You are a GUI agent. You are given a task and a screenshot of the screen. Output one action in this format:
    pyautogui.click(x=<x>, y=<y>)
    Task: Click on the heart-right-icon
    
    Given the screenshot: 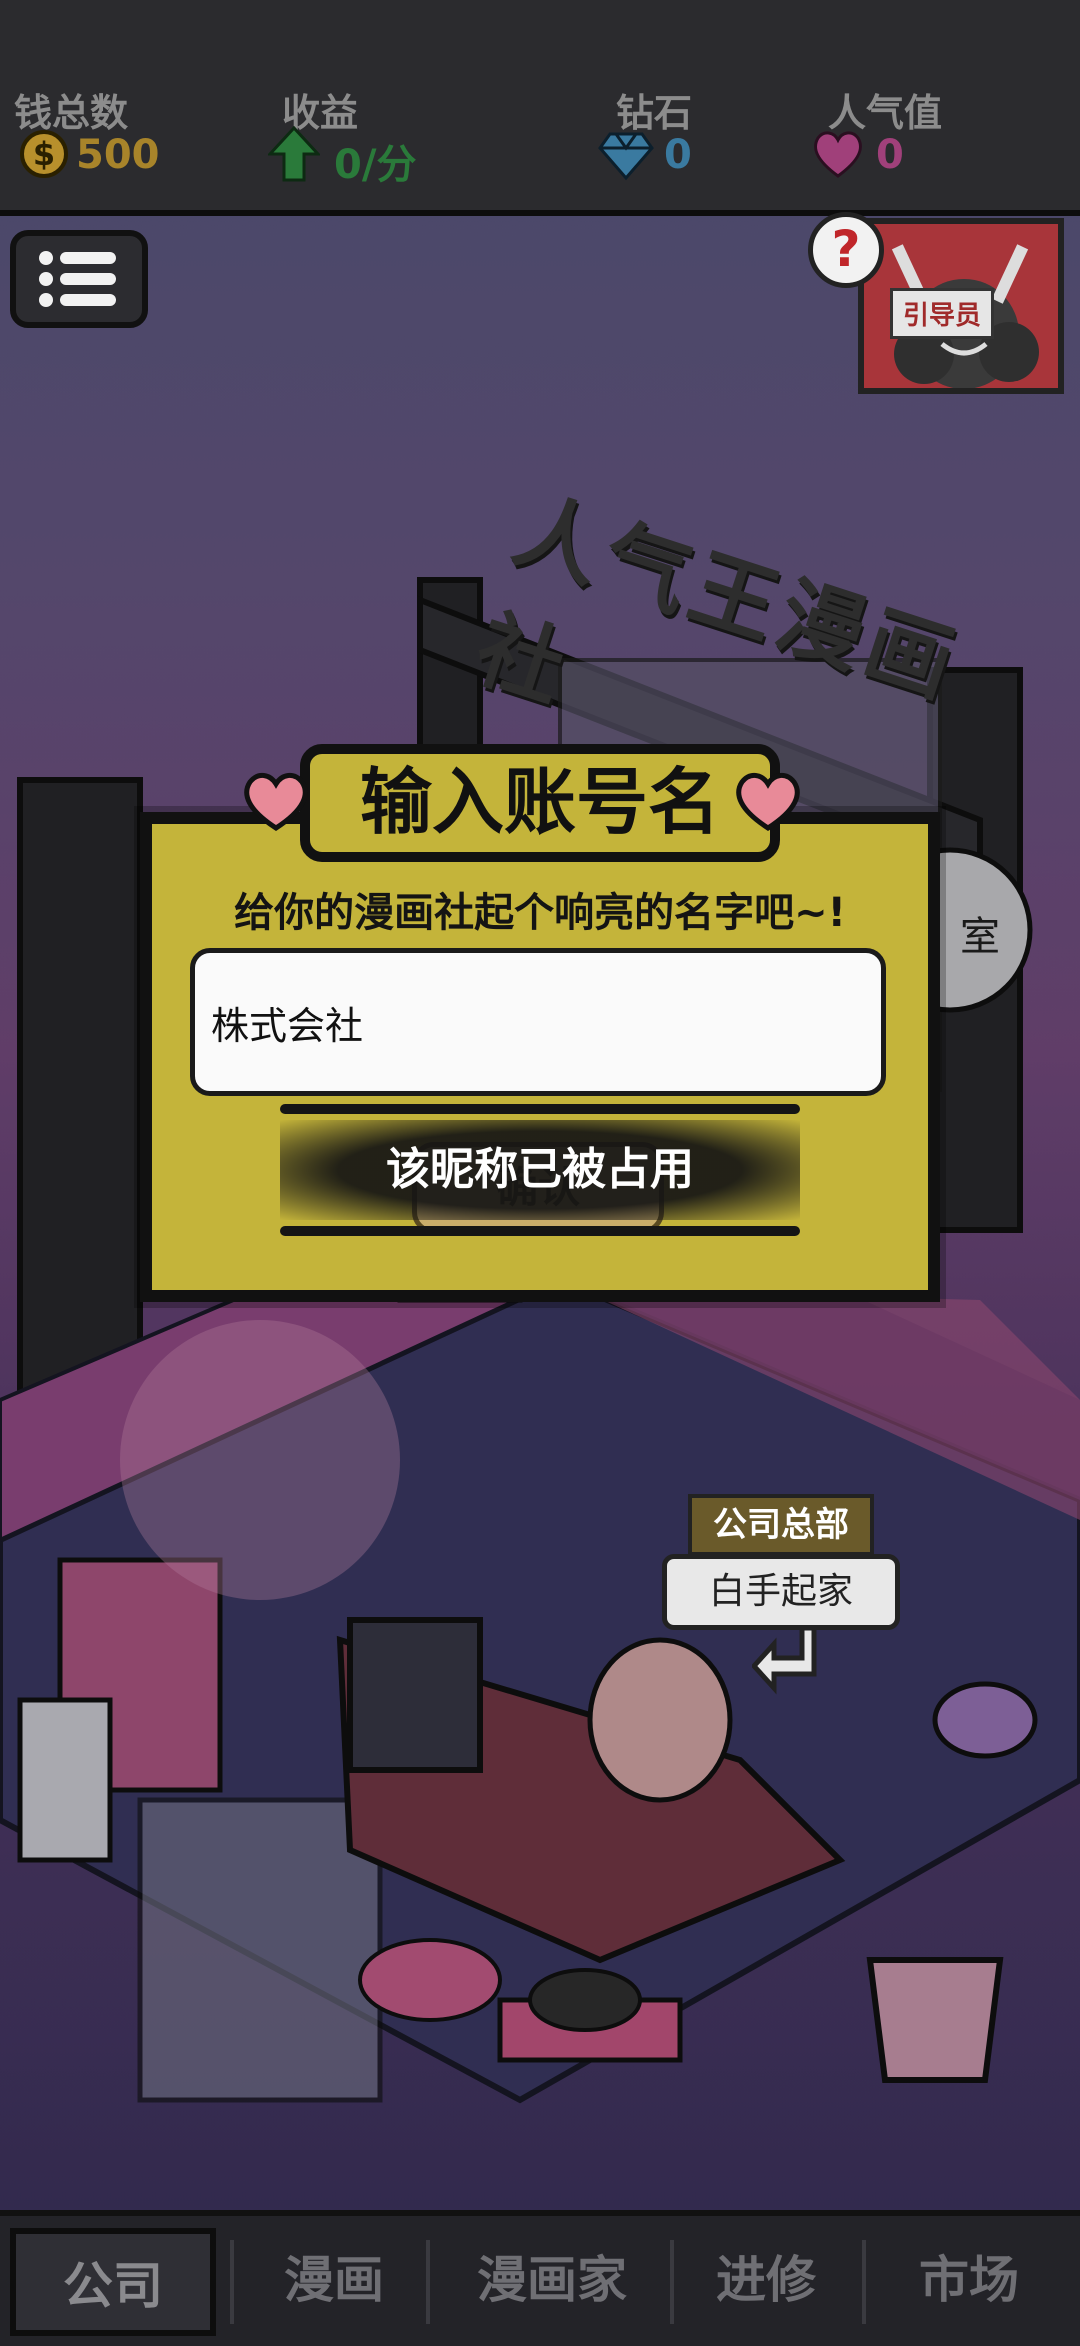 What is the action you would take?
    pyautogui.click(x=768, y=802)
    